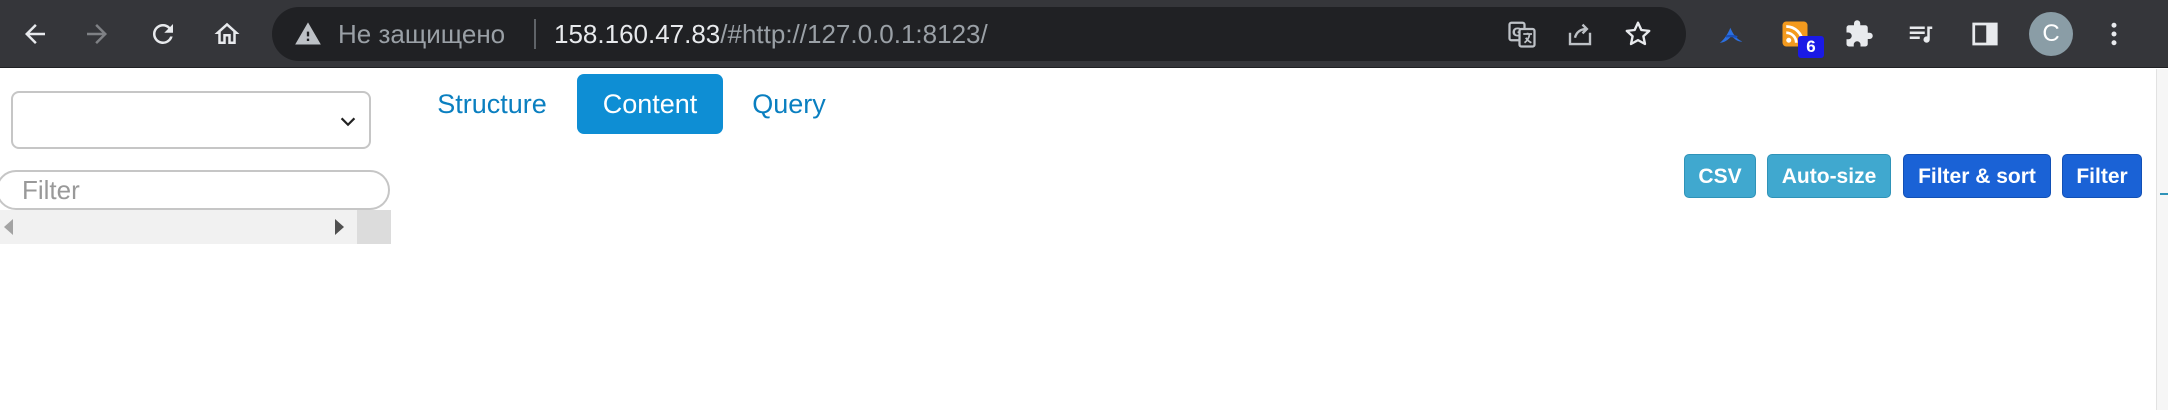 This screenshot has width=2168, height=410. I want to click on bookmark-button, so click(1638, 34).